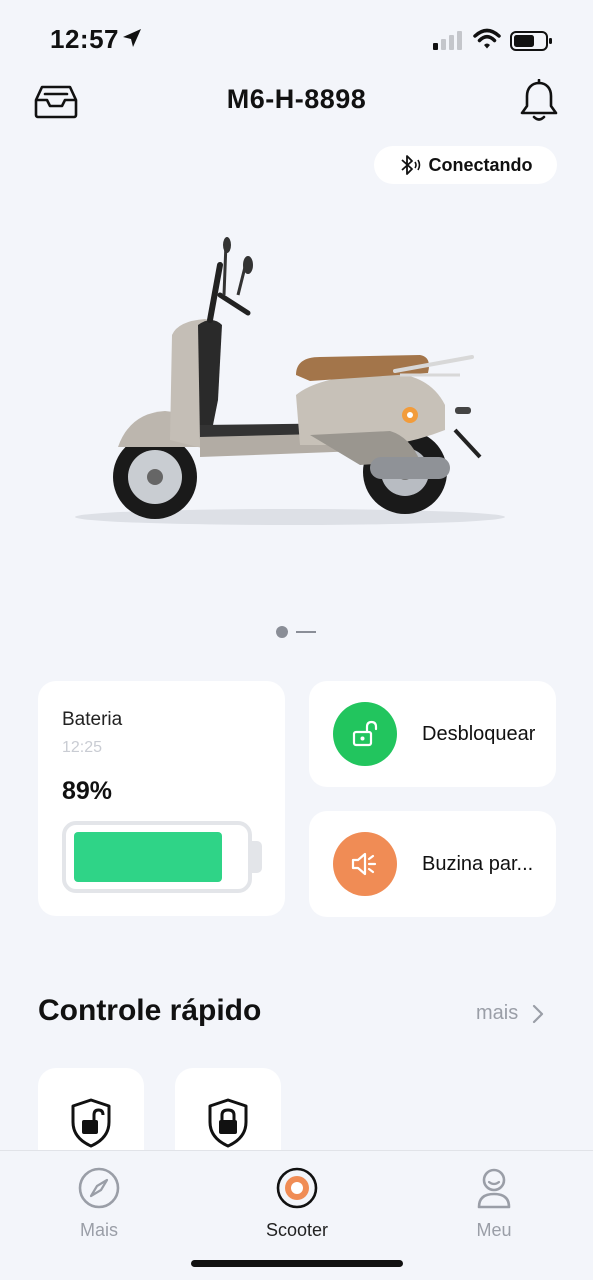 This screenshot has width=593, height=1280. I want to click on pager-dot-active, so click(282, 632).